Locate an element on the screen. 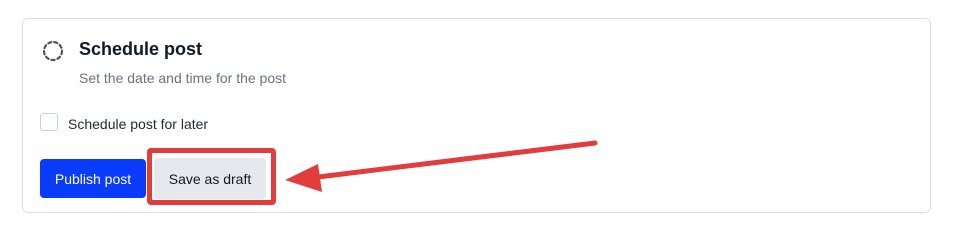 Image resolution: width=955 pixels, height=241 pixels. card-title: Schedule post is located at coordinates (141, 49).